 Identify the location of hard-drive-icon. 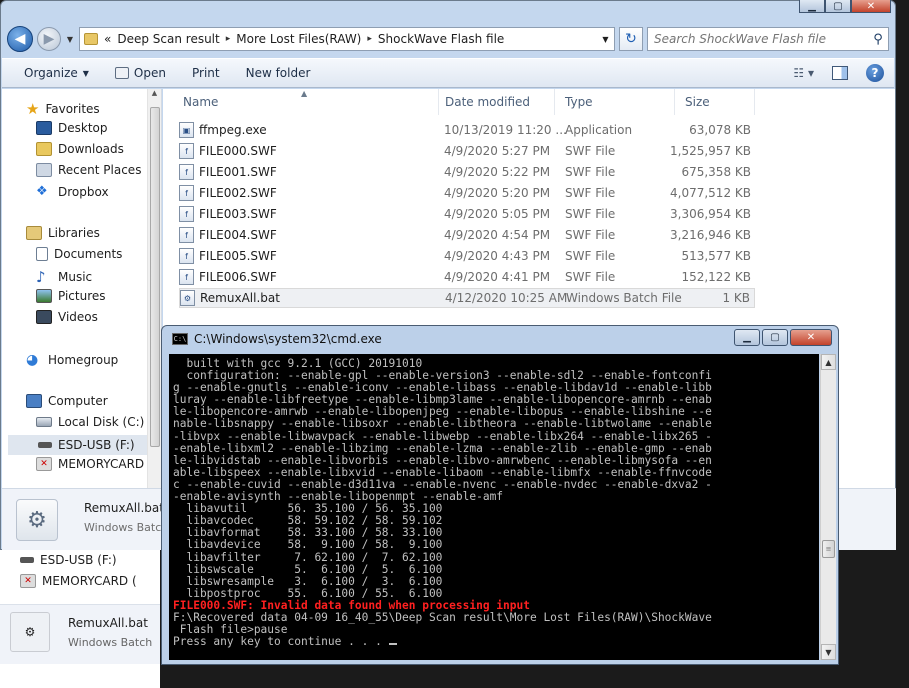
(44, 422).